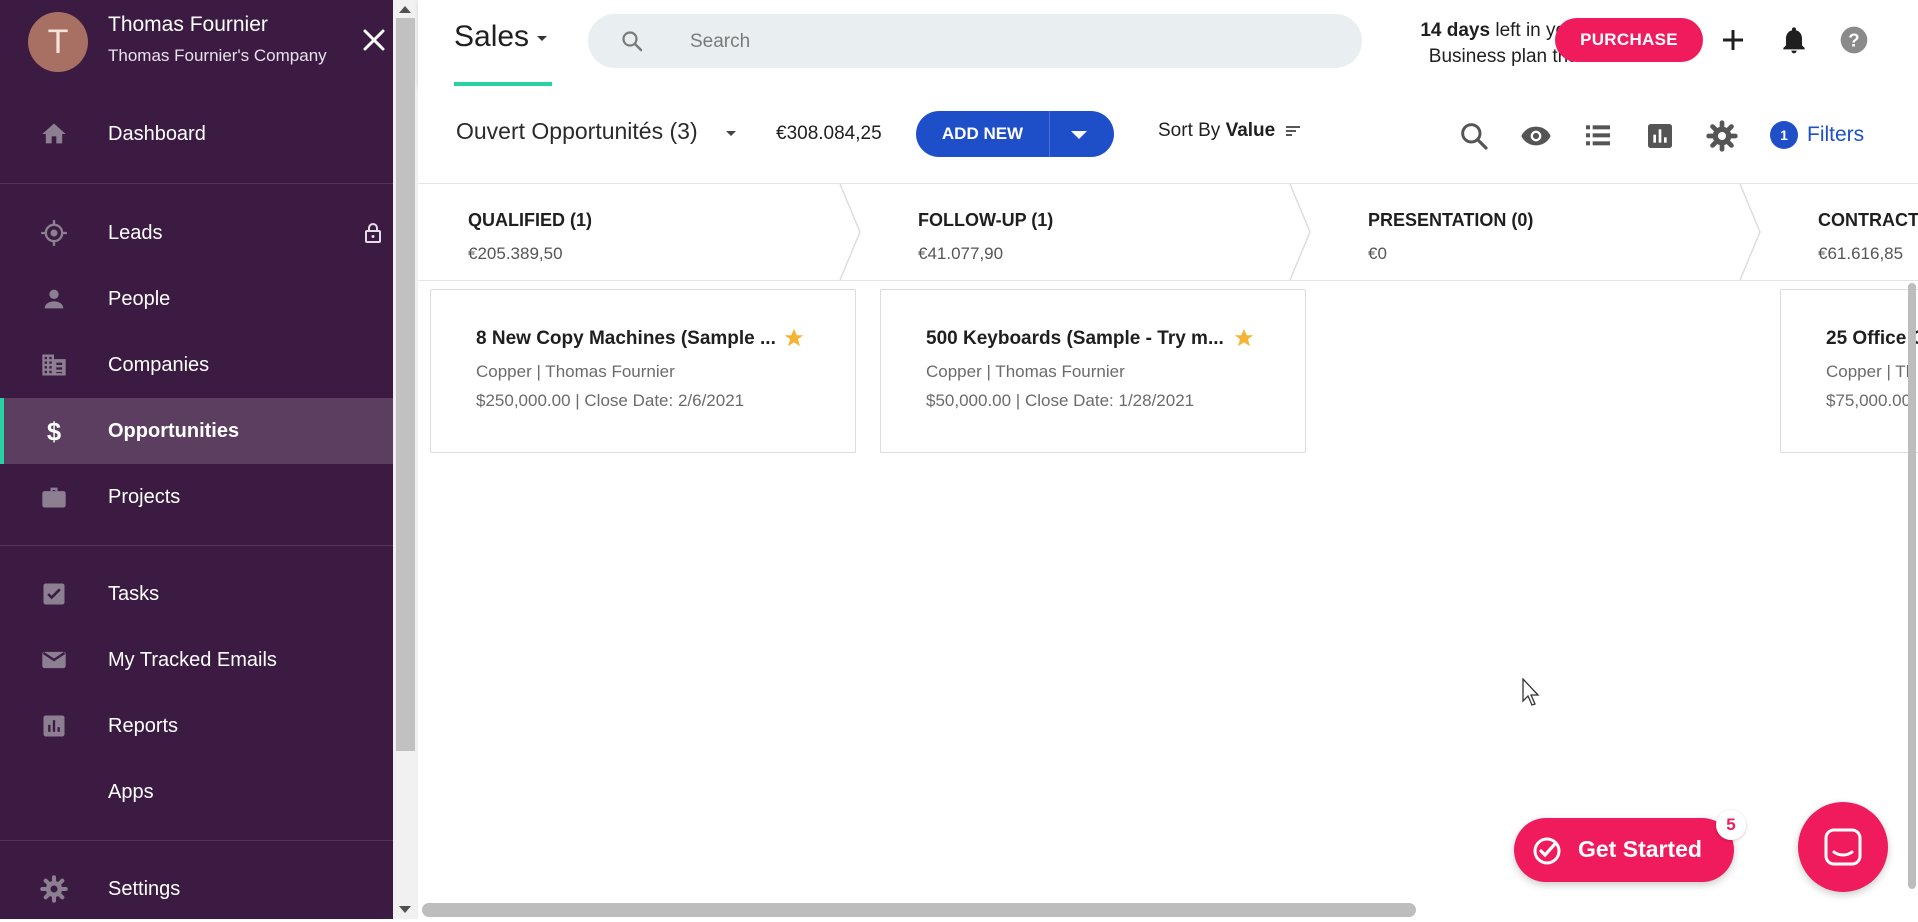  What do you see at coordinates (577, 131) in the screenshot?
I see `view-selector: Ouvert Opportunités (3)` at bounding box center [577, 131].